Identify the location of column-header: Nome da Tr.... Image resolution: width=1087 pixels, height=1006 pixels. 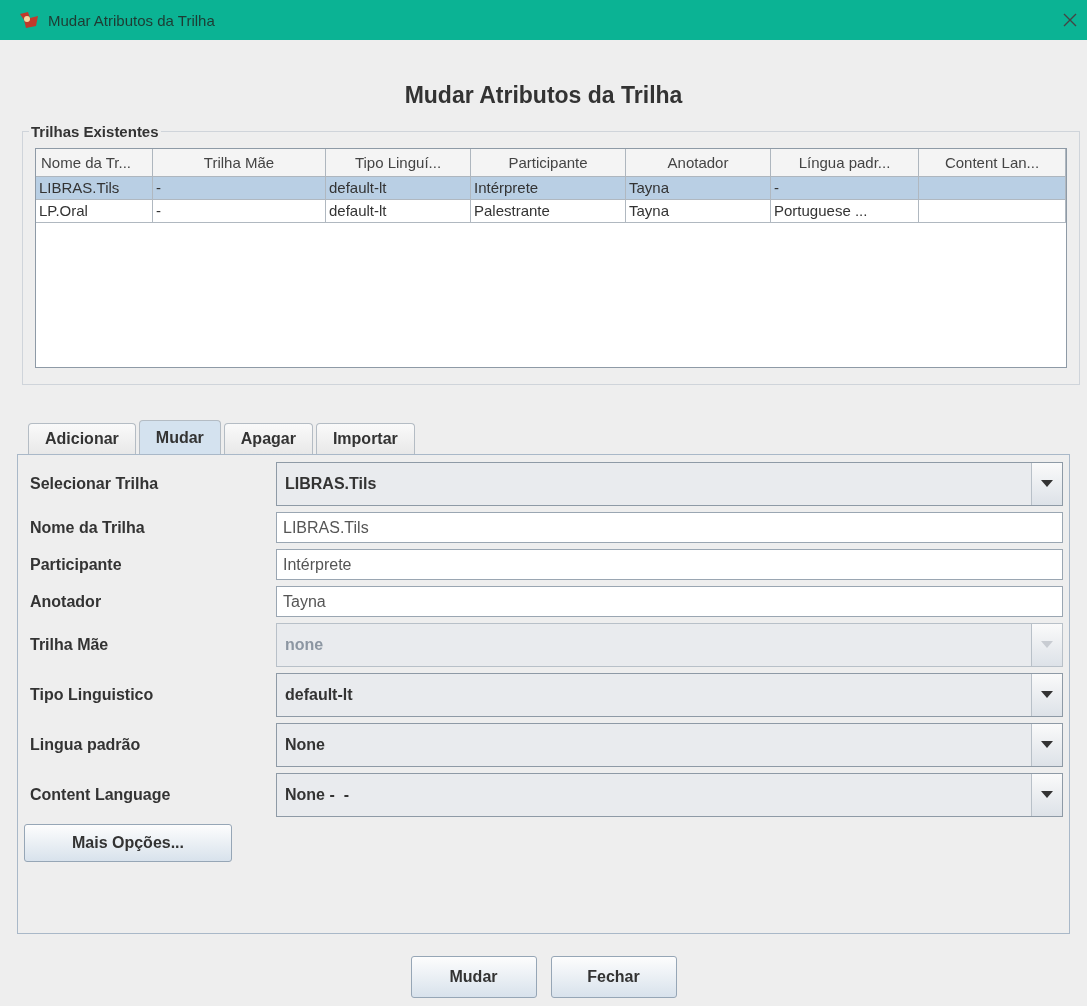
(94, 162).